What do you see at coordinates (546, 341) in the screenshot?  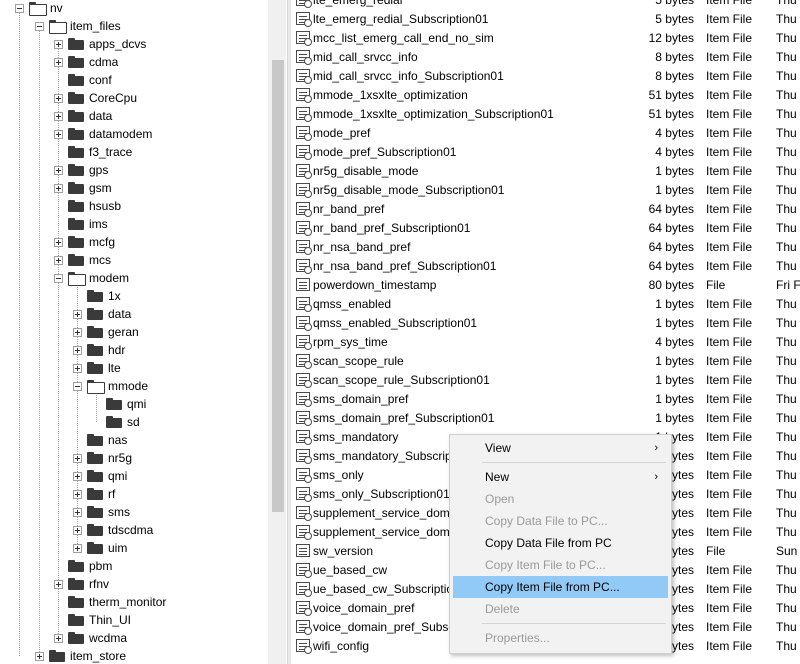 I see `file-row: rpm_sys_time 4 bytes Item File Thu` at bounding box center [546, 341].